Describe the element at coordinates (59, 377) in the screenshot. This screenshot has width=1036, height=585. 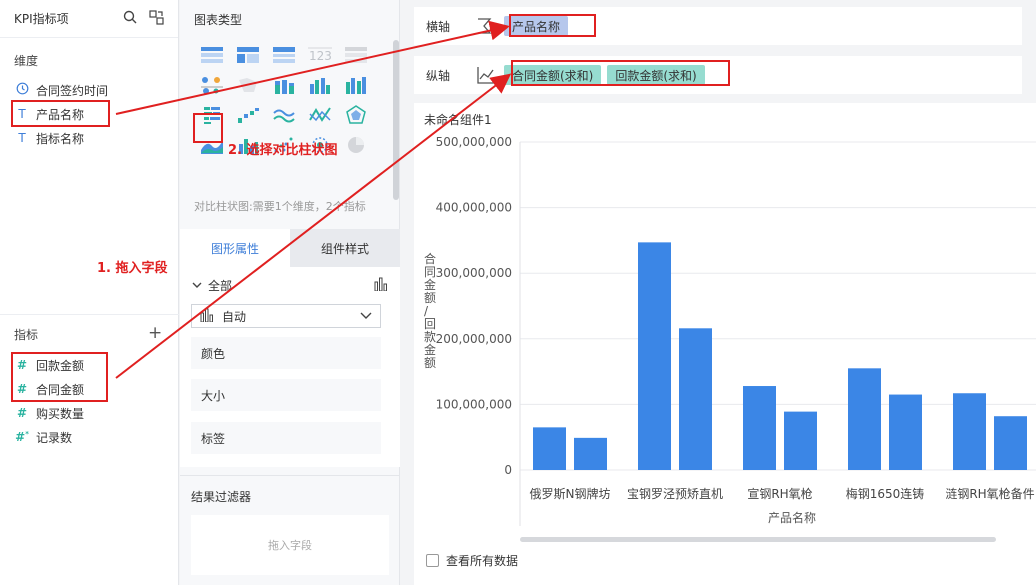
I see `highlight-box-measure-fields` at that location.